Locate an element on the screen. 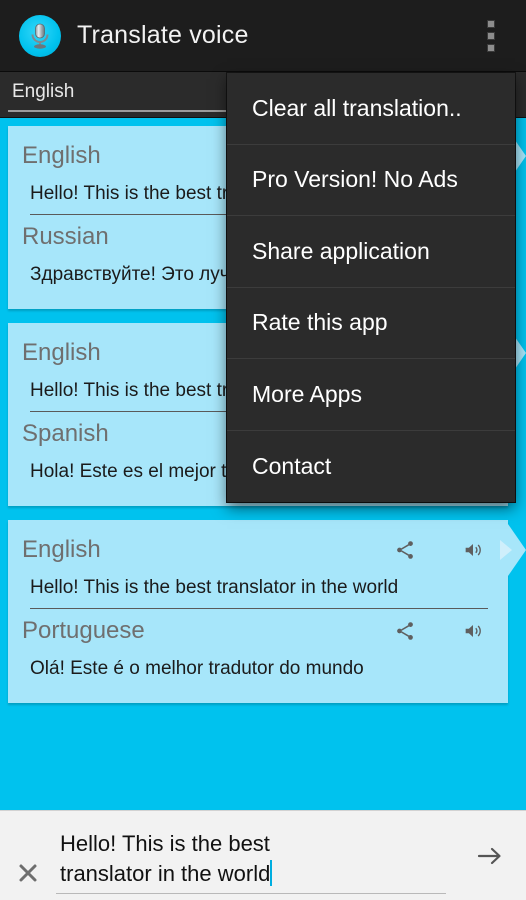 Image resolution: width=526 pixels, height=900 pixels. source-language-spinner: English is located at coordinates (130, 95).